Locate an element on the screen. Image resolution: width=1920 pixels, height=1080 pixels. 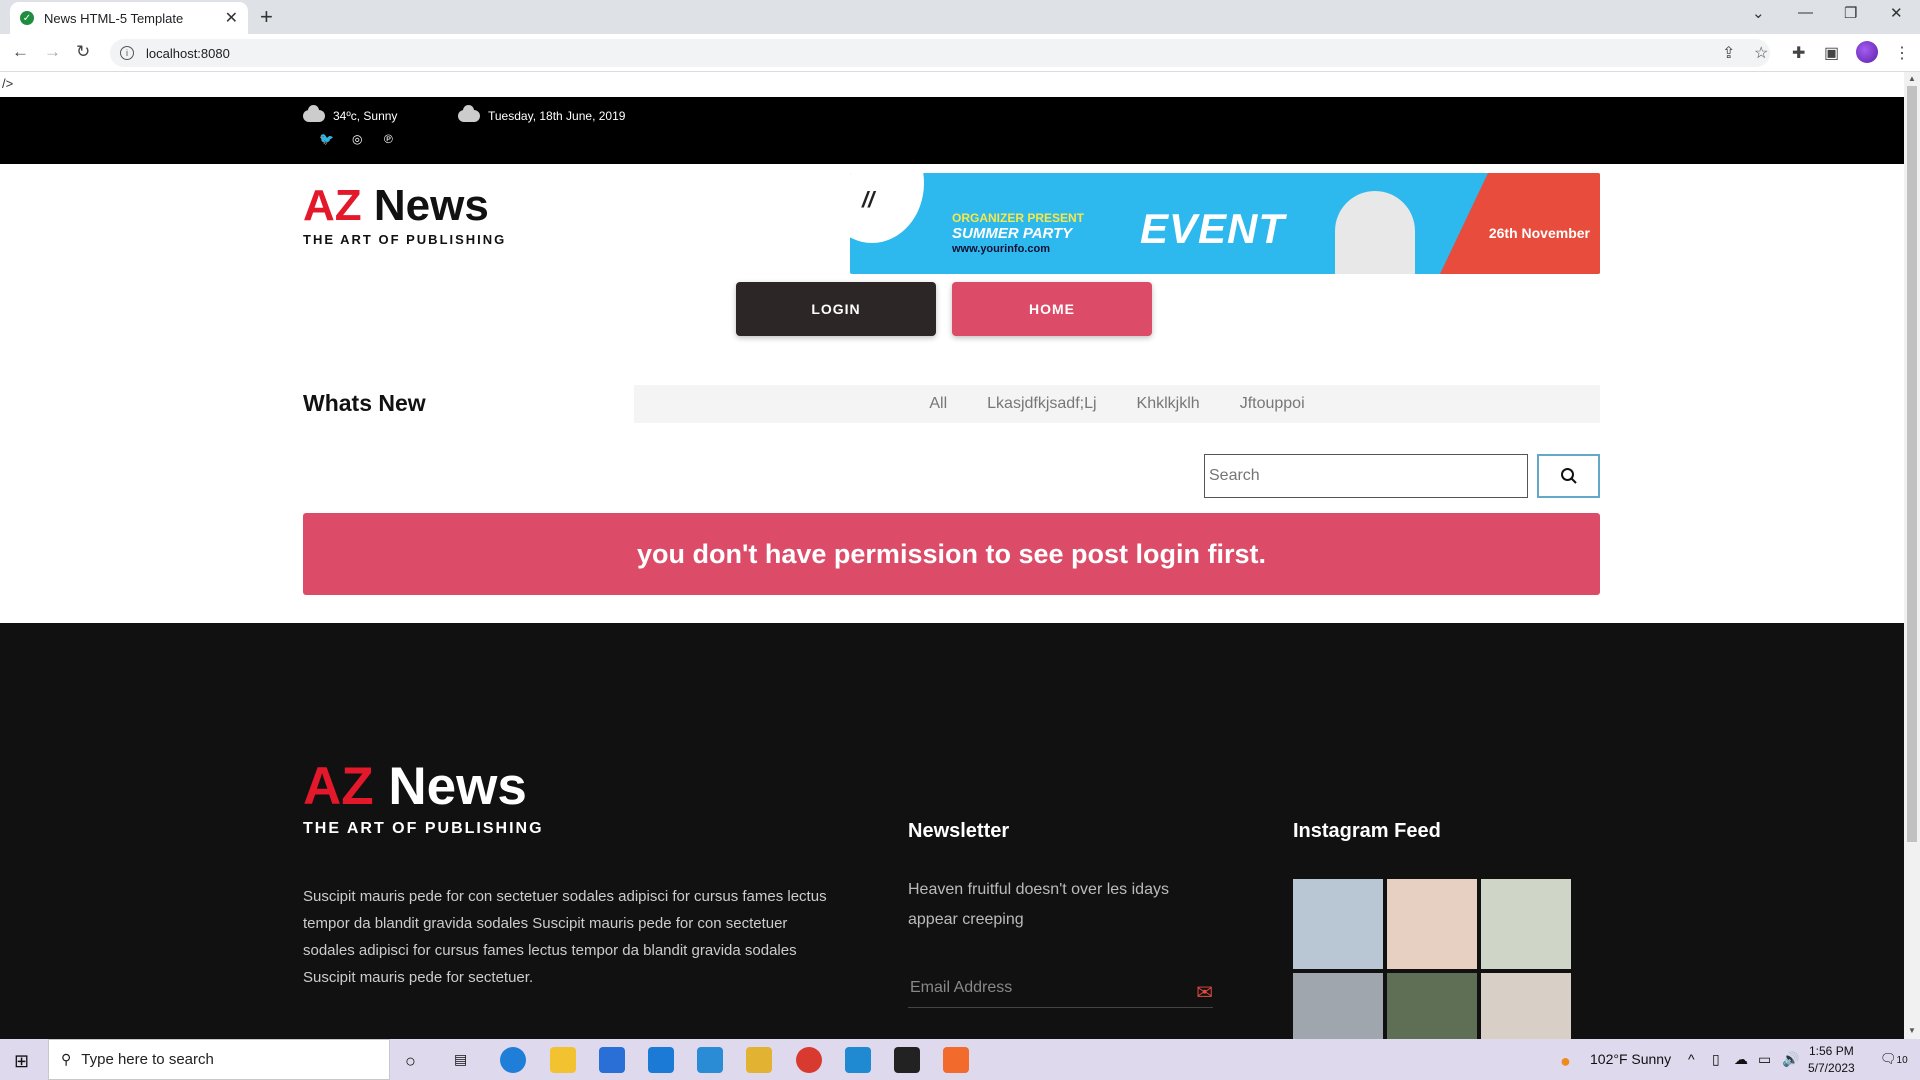
url-field: i localhost:8080 is located at coordinates (940, 53).